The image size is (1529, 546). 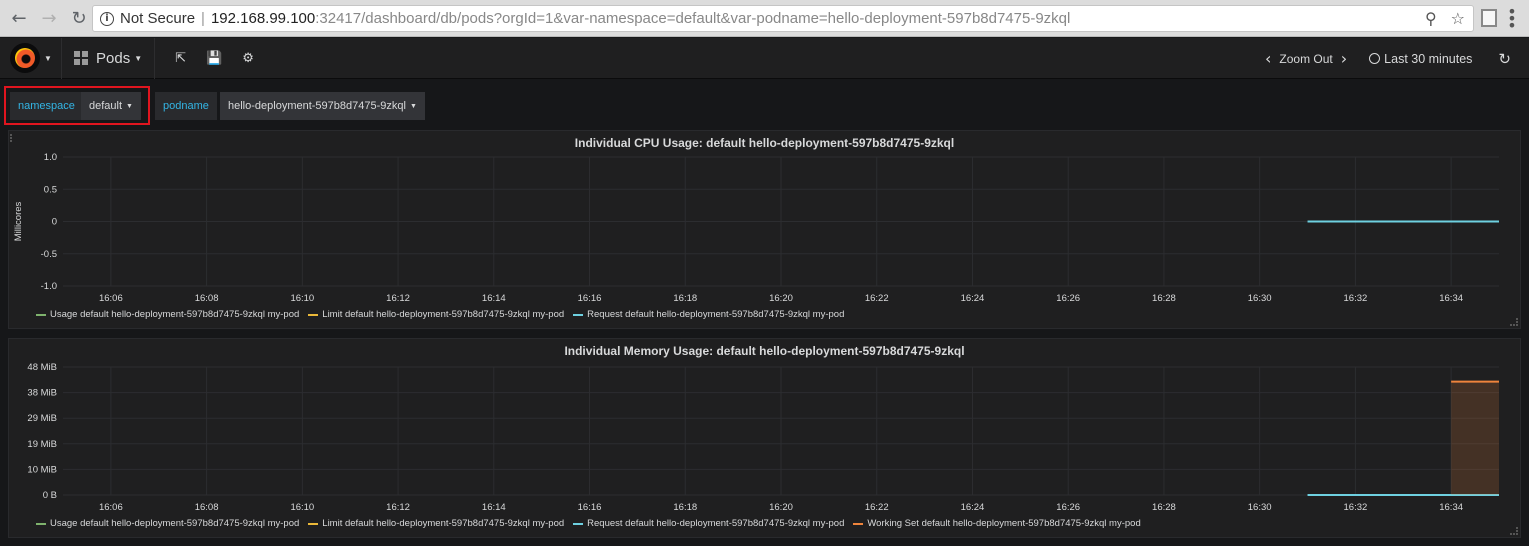 I want to click on refresh-icon: ↻, so click(x=1504, y=59).